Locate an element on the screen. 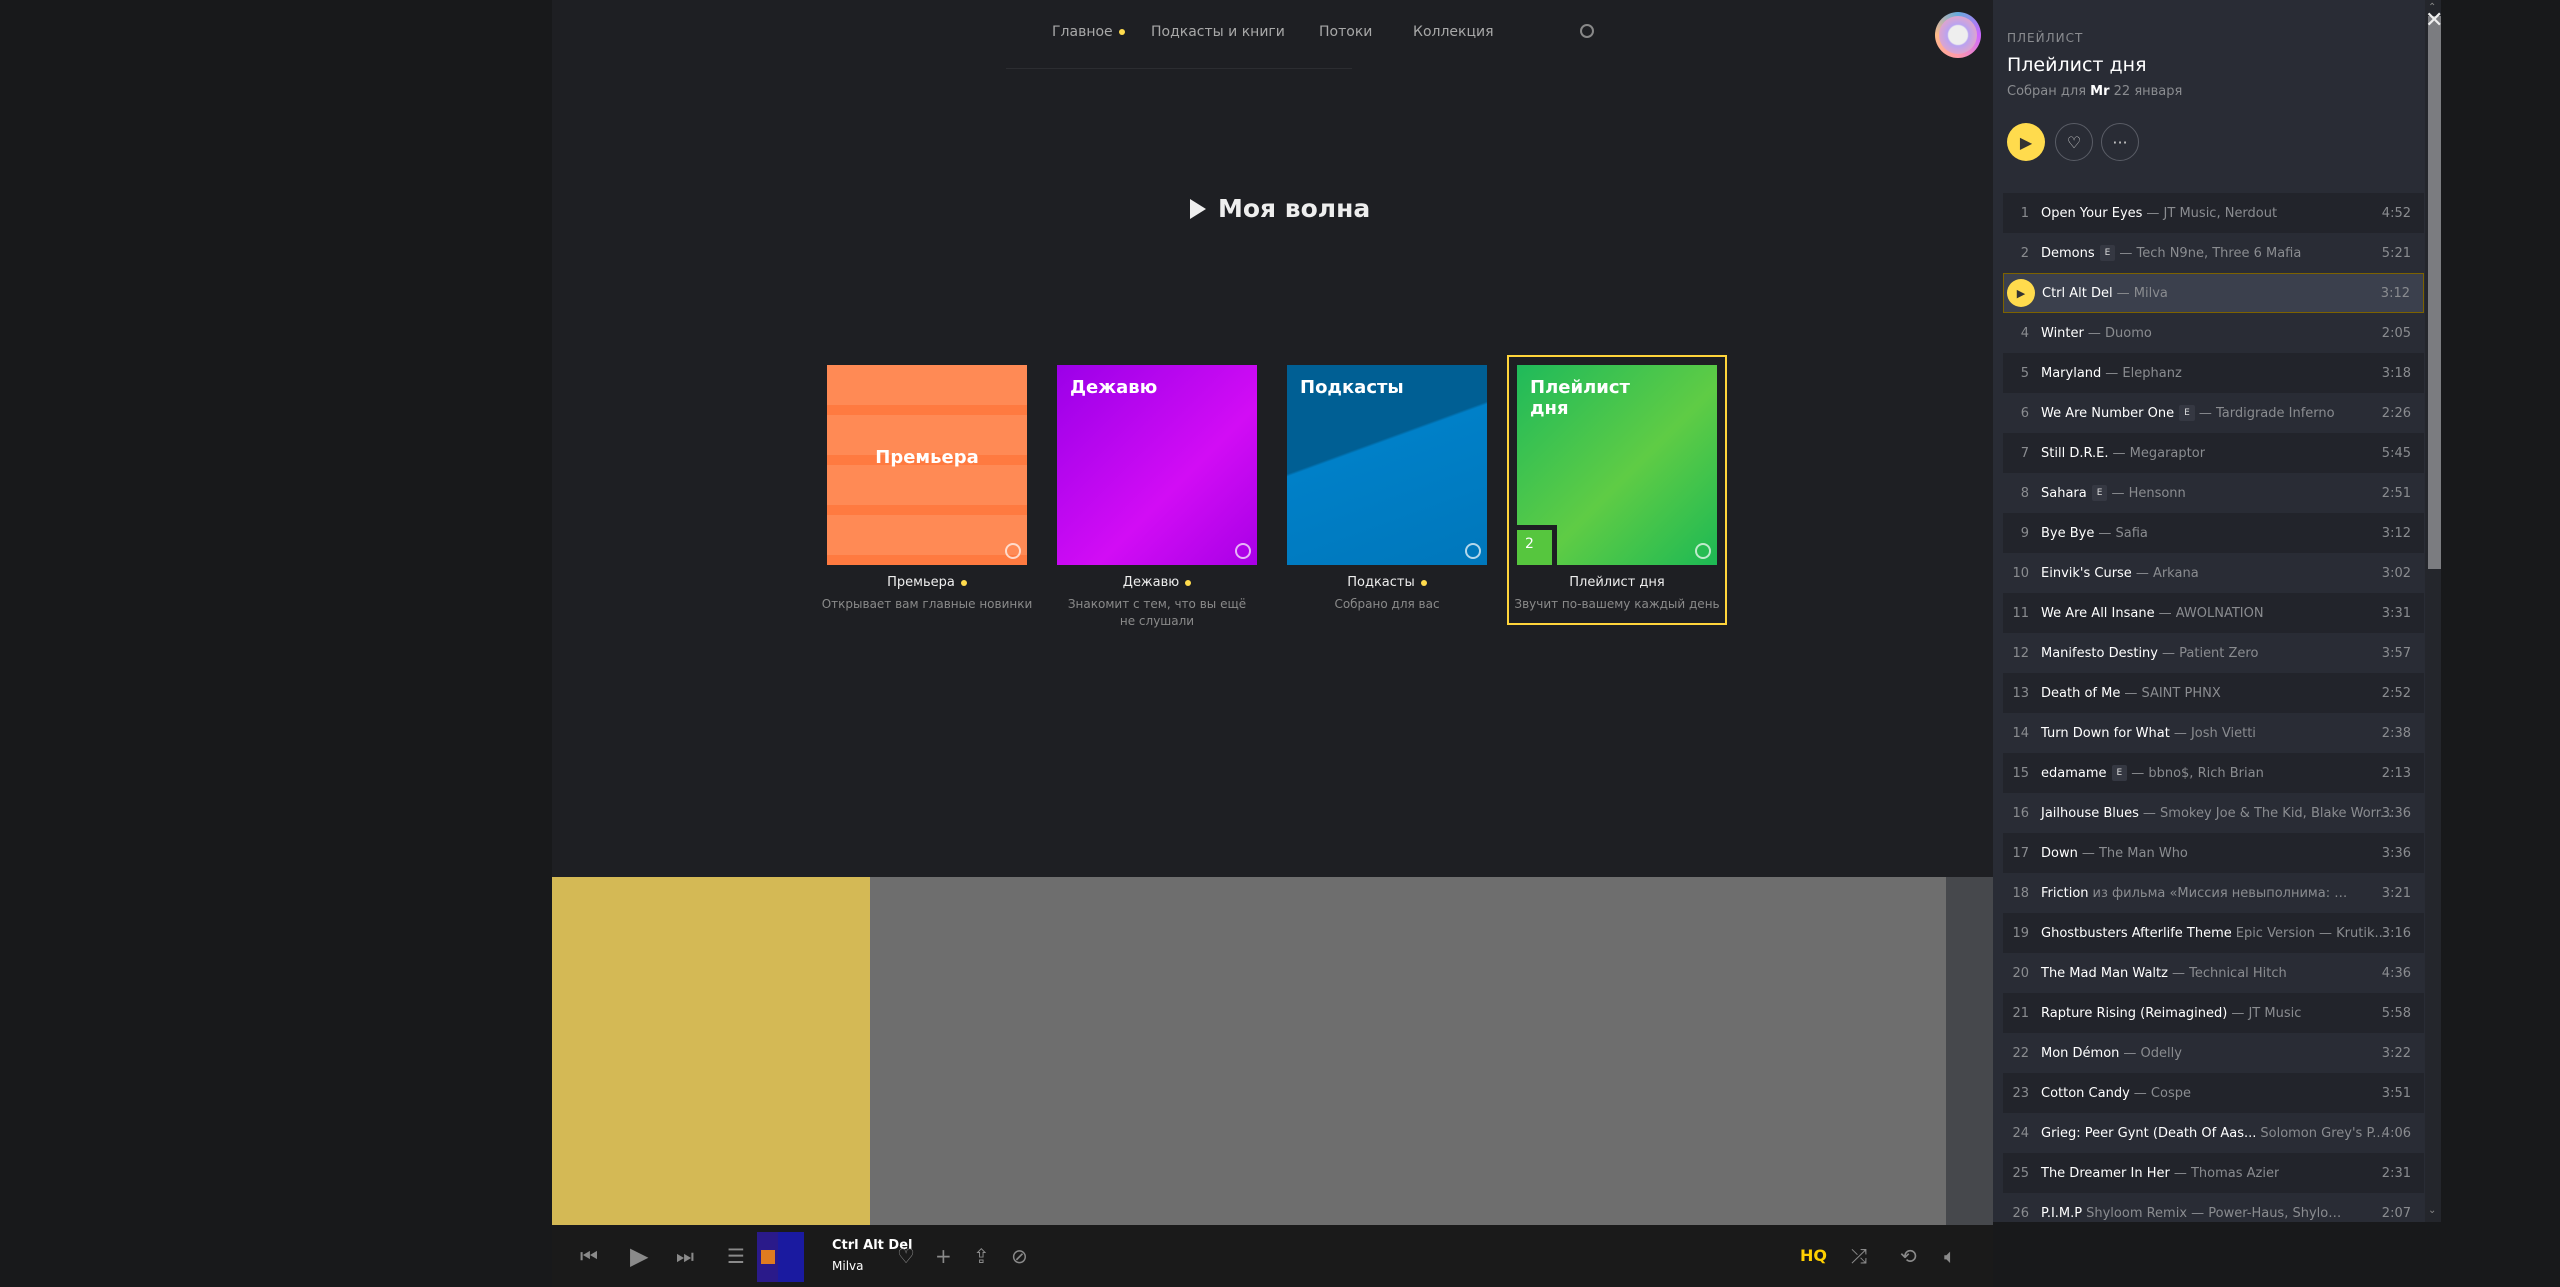 Image resolution: width=2560 pixels, height=1287 pixels. track-row: 5 Maryland — Elephanz 3:18 is located at coordinates (2213, 373).